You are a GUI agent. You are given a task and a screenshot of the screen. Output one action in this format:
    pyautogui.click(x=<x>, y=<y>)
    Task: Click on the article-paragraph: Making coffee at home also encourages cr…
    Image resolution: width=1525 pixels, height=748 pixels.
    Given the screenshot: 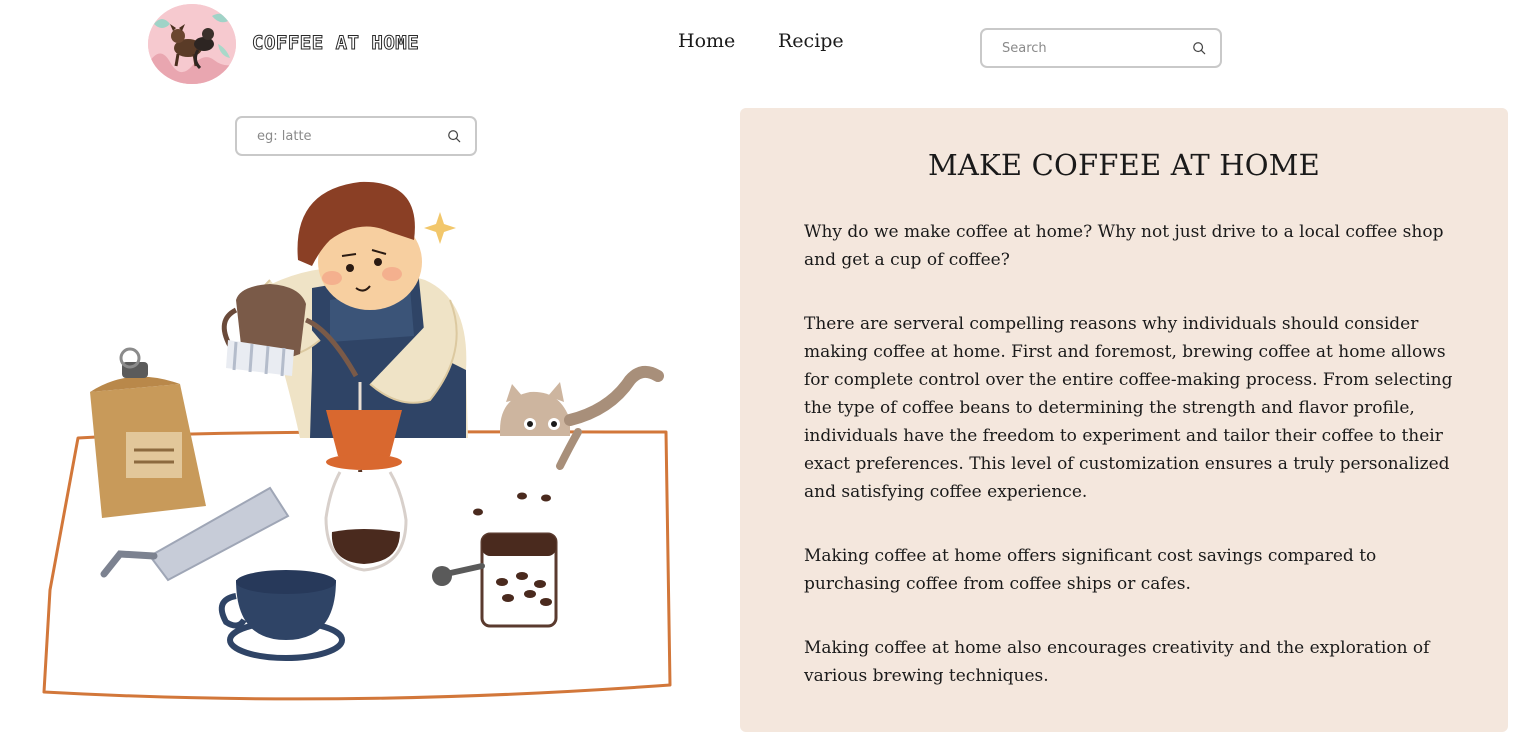 What is the action you would take?
    pyautogui.click(x=1117, y=662)
    